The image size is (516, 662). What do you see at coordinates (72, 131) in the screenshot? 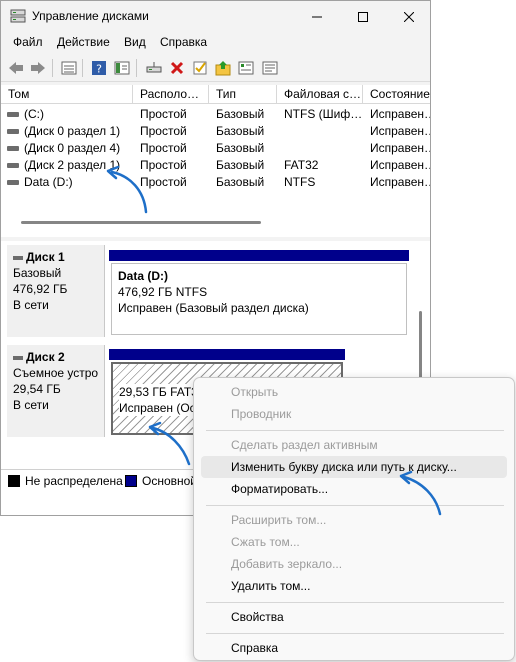
I see `cell-volume: (Диск 0 раздел 1)` at bounding box center [72, 131].